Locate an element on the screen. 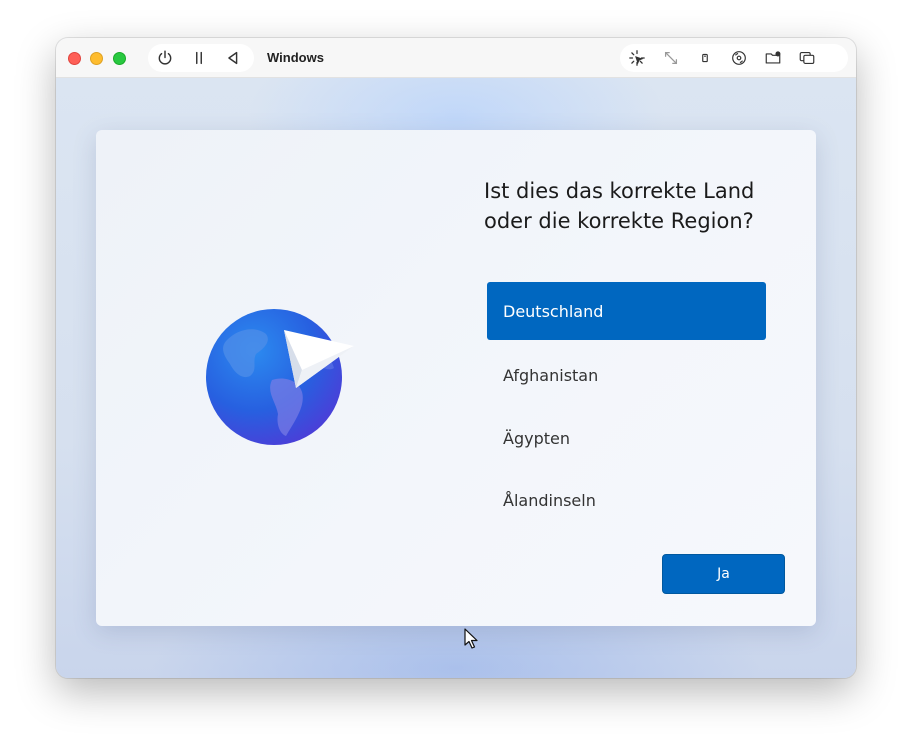 The height and width of the screenshot is (752, 912). country-option-afghanistan: Afghanistan is located at coordinates (626, 375).